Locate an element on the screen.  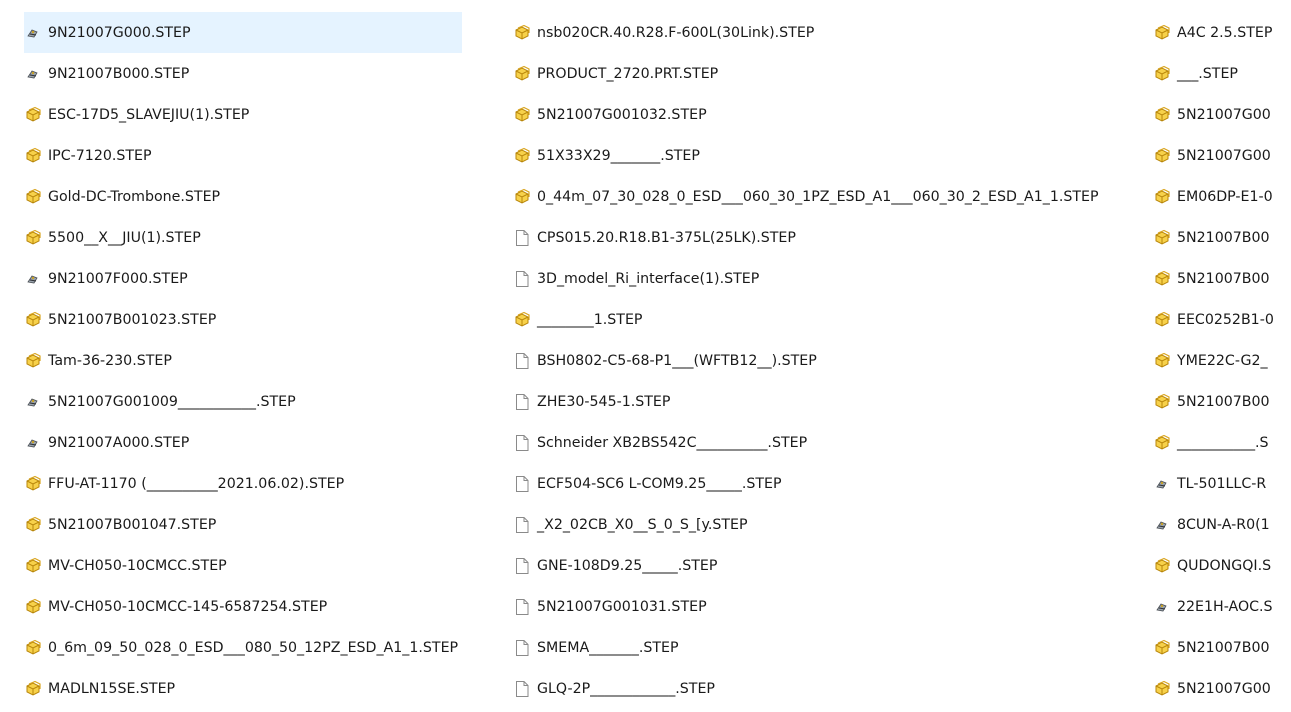
file-item: 9N21007A000.STEP is located at coordinates (243, 442).